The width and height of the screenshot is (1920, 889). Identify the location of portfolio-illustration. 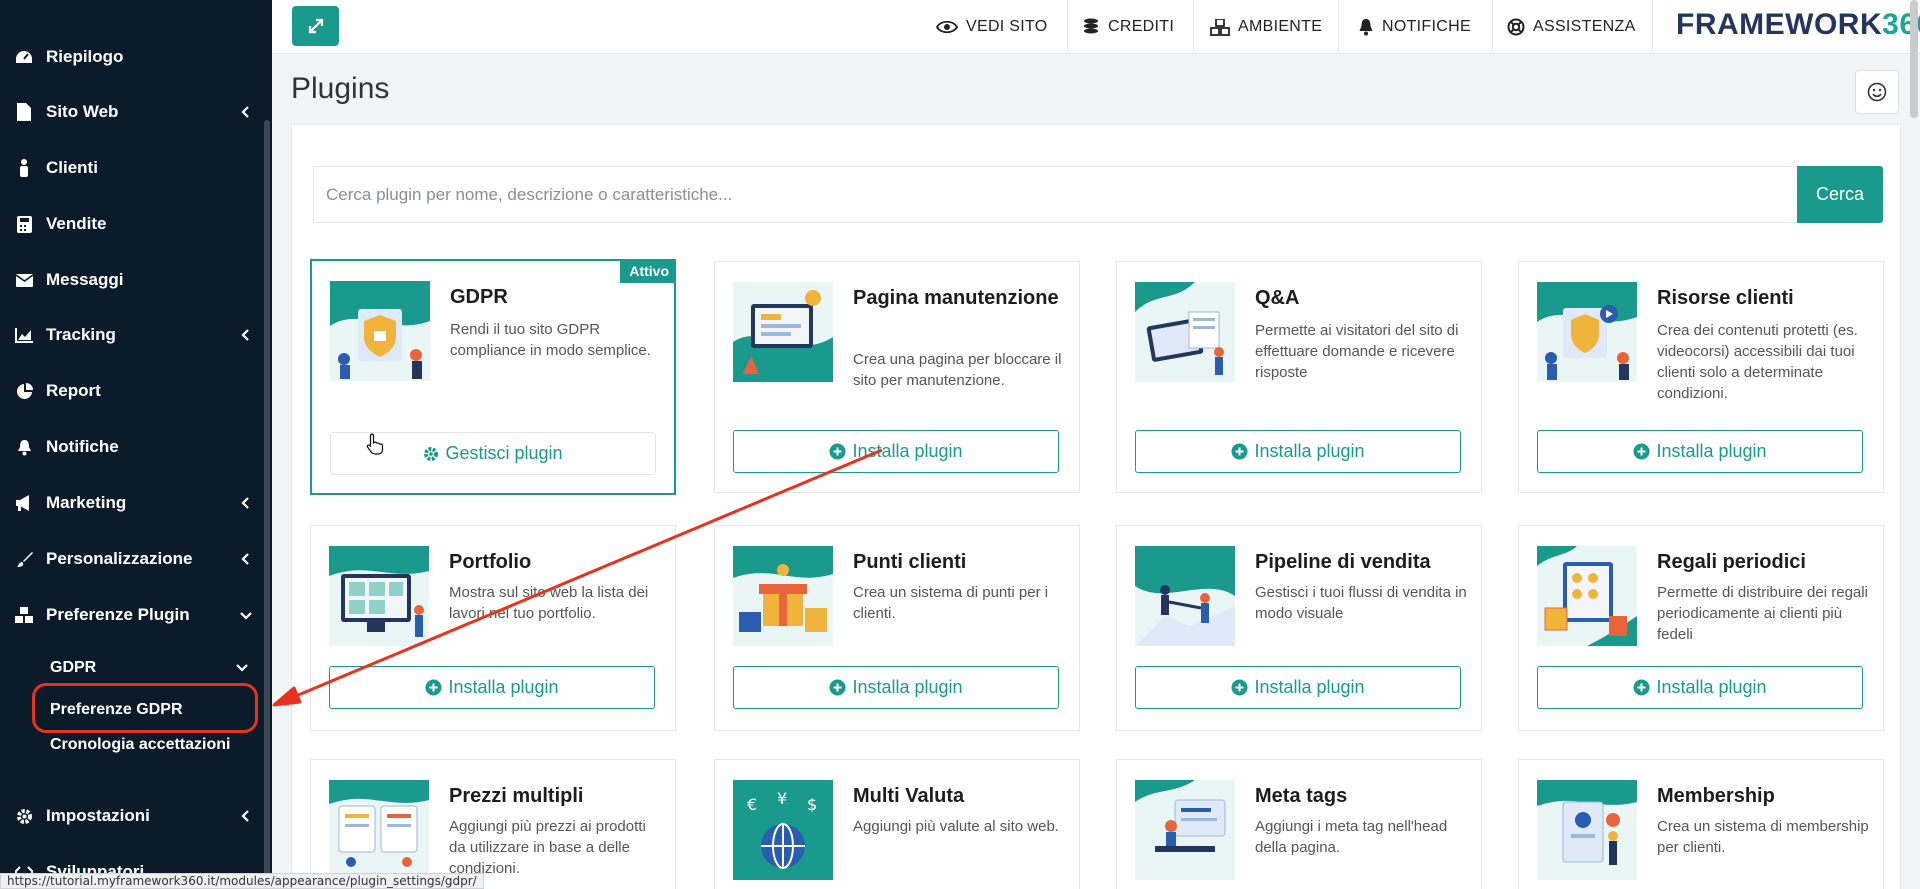
(379, 596).